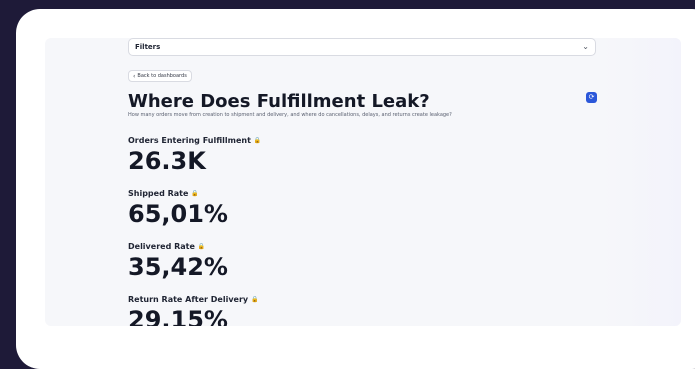 The height and width of the screenshot is (369, 695). Describe the element at coordinates (178, 316) in the screenshot. I see `metric-value-return: 29,15%` at that location.